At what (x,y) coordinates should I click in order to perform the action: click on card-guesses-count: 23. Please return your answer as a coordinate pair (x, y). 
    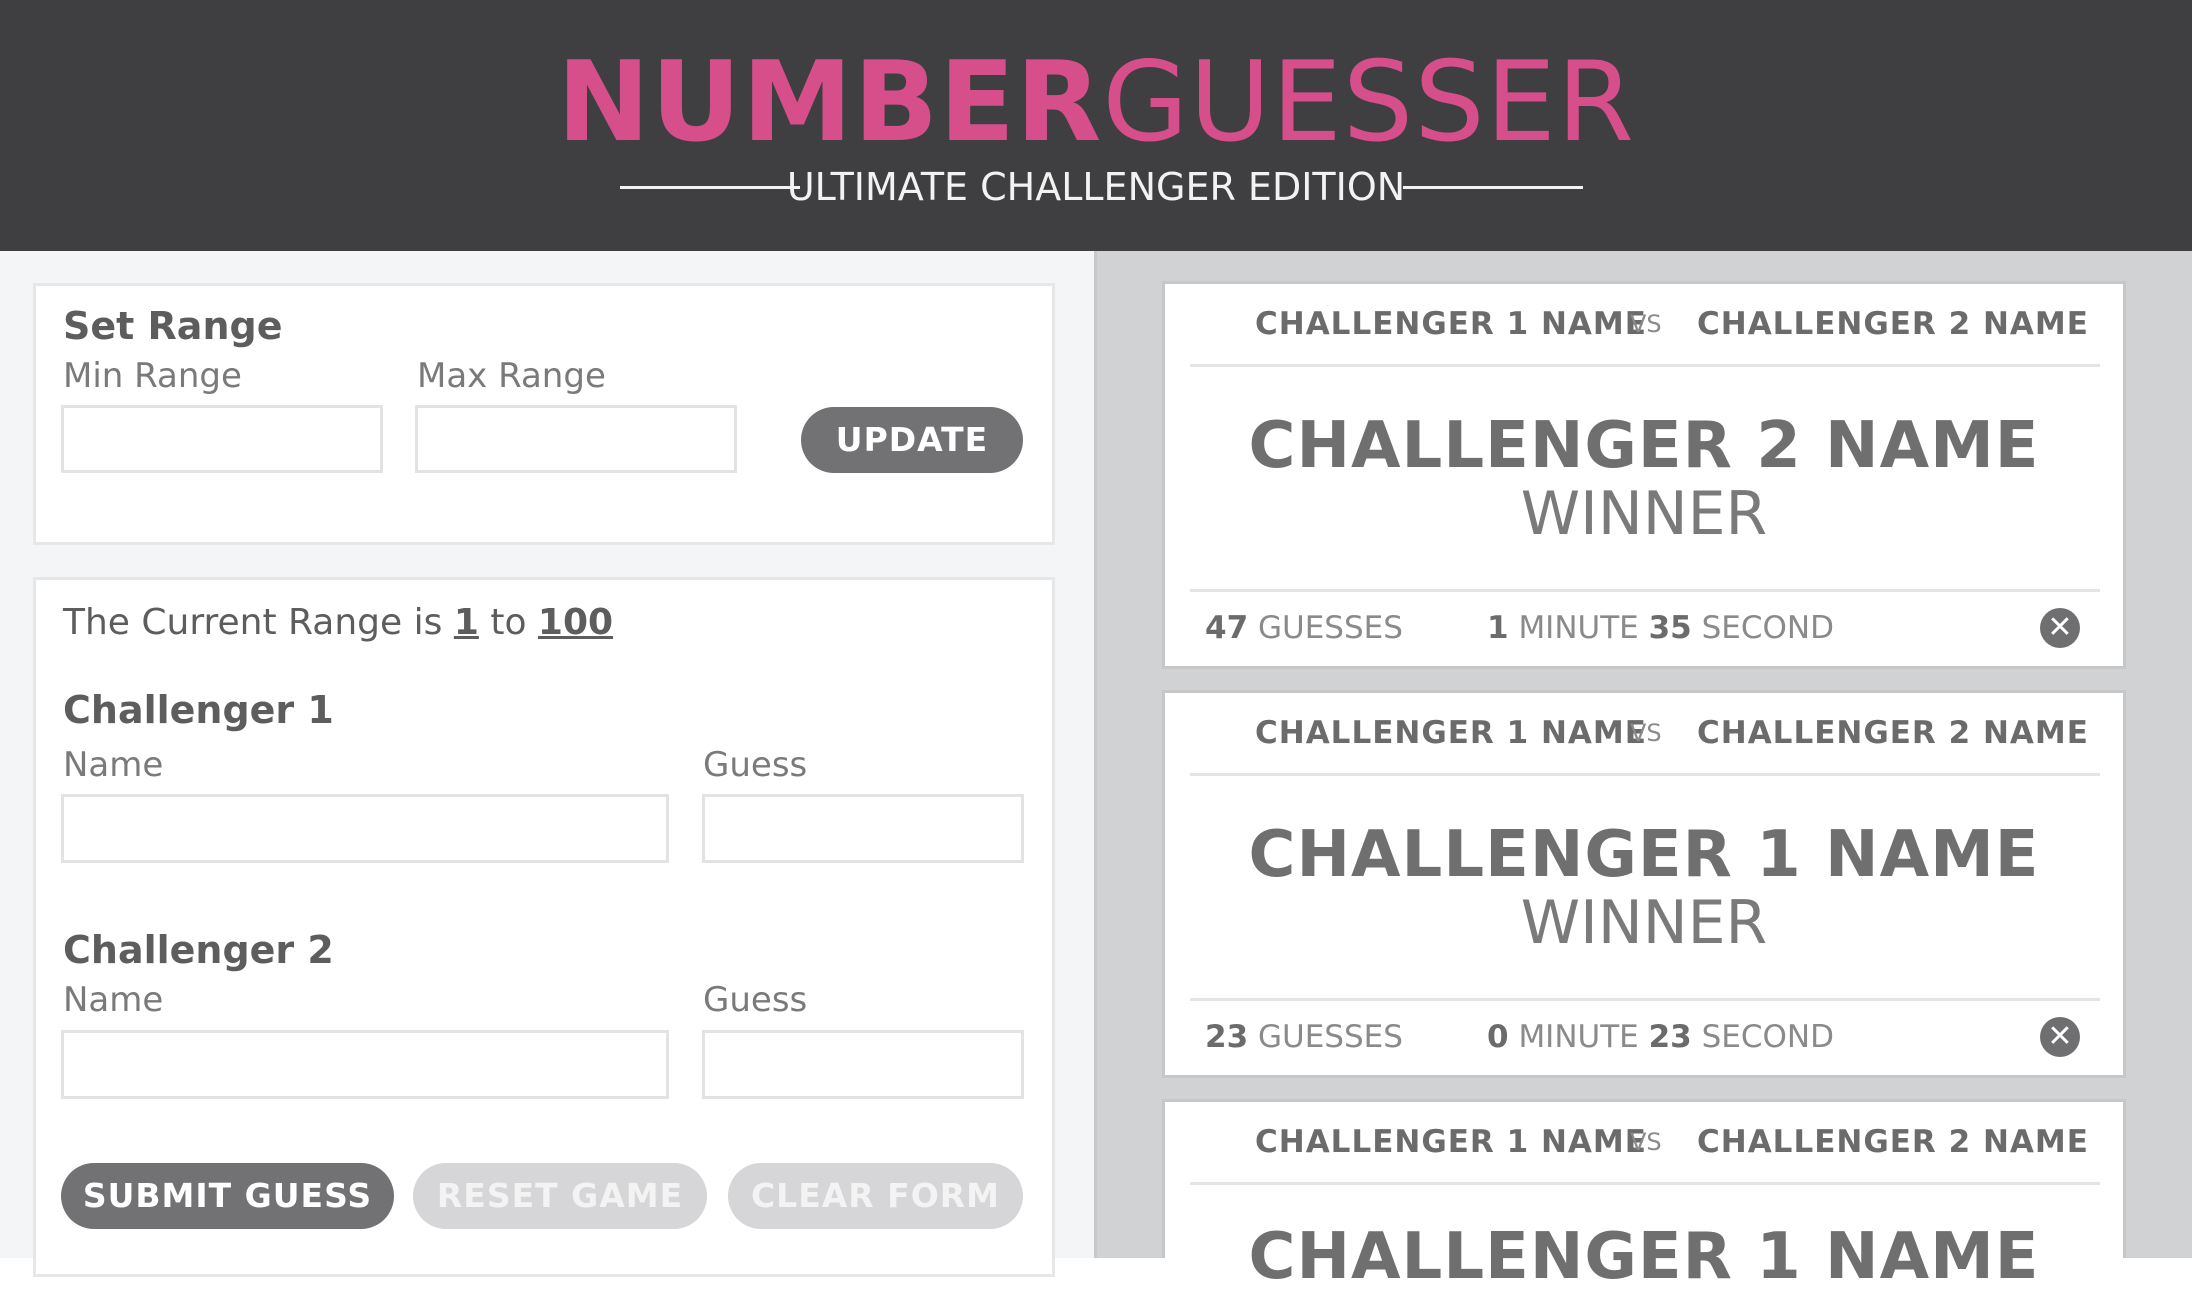
    Looking at the image, I should click on (1227, 1037).